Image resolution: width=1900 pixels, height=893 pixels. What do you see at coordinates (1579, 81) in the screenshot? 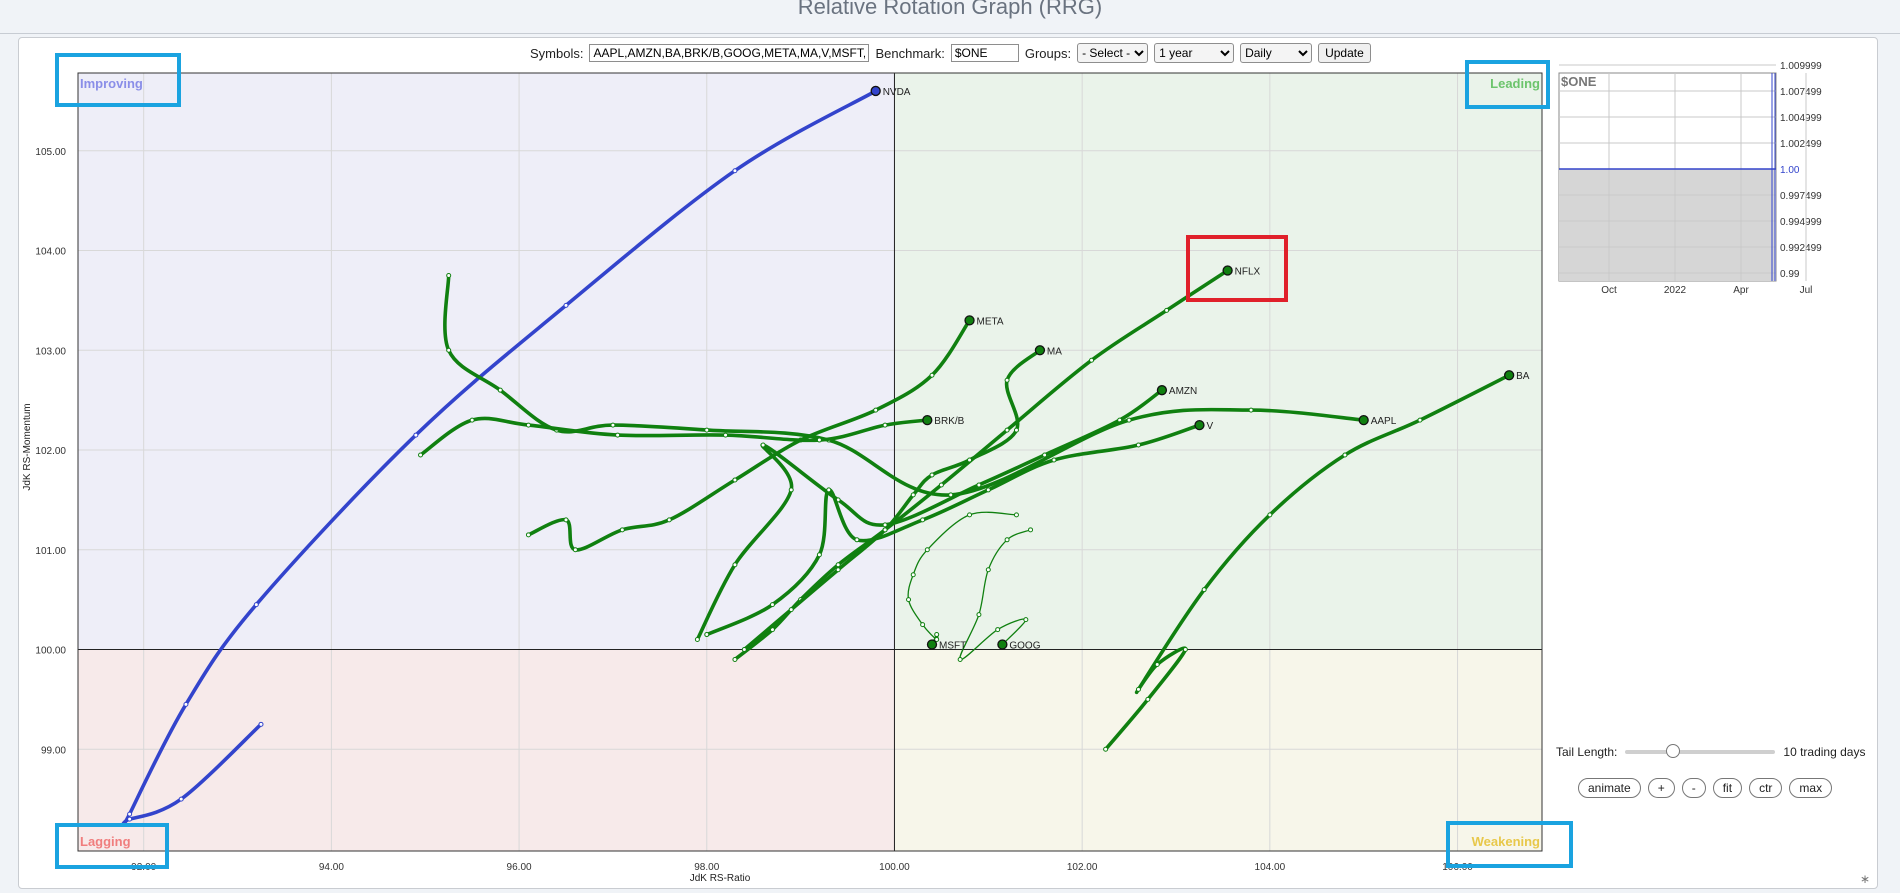
I see `mini-chart-title: $ONE` at bounding box center [1579, 81].